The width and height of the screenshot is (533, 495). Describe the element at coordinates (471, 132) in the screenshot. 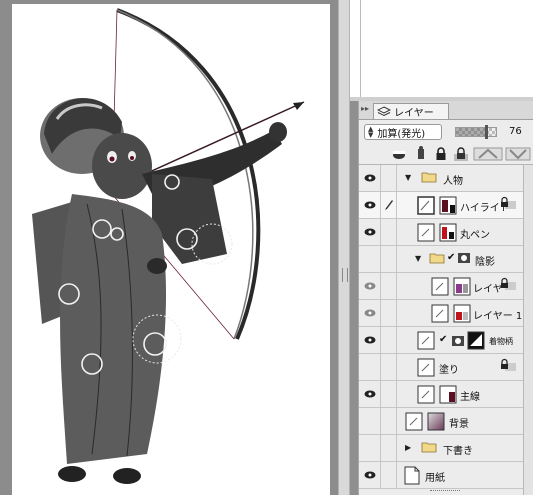

I see `opacity-fill` at that location.